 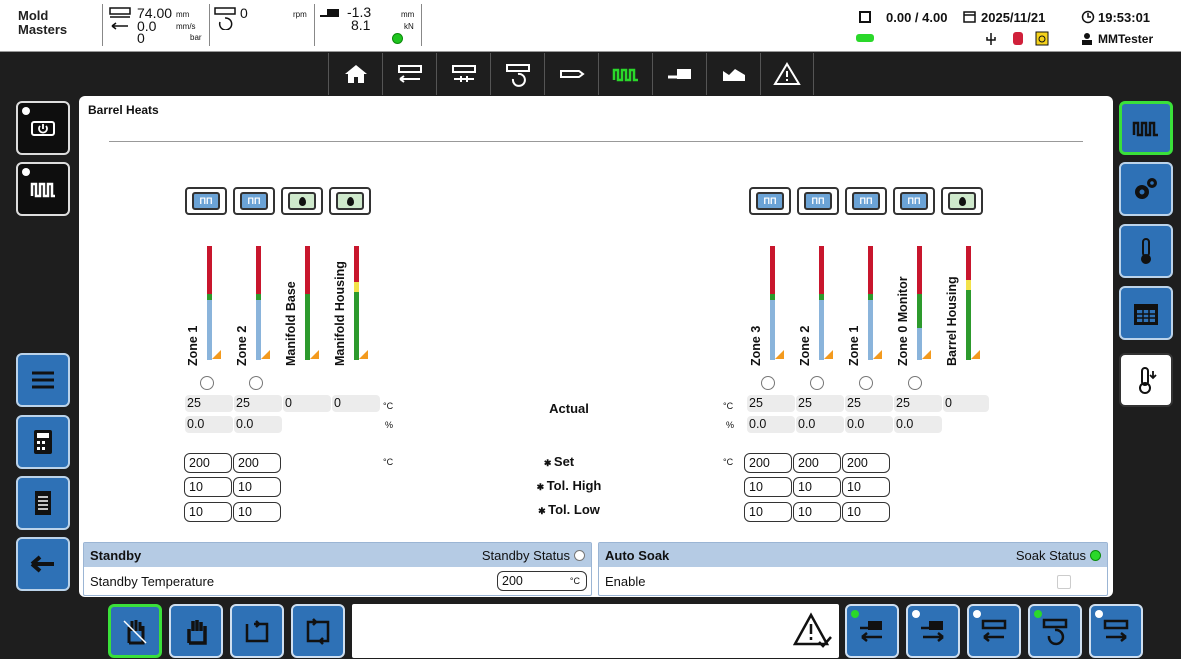 What do you see at coordinates (463, 74) in the screenshot?
I see `nav-hold` at bounding box center [463, 74].